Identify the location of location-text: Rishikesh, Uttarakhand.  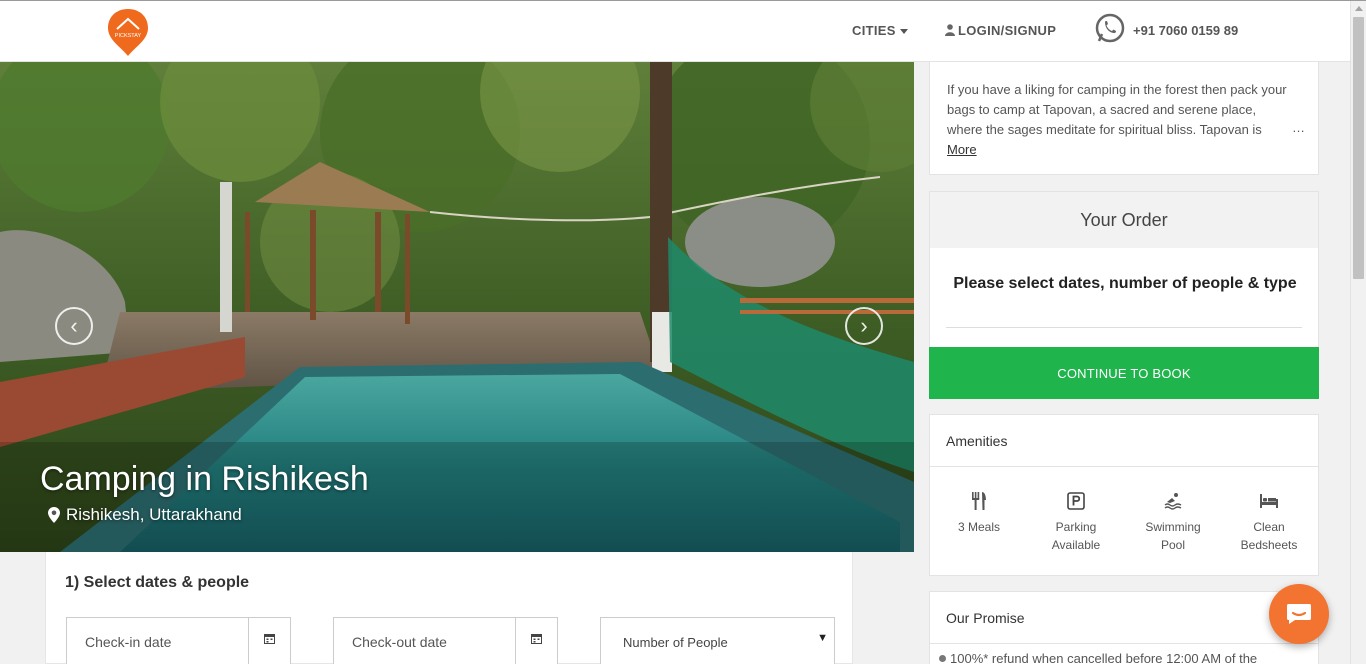
(154, 514).